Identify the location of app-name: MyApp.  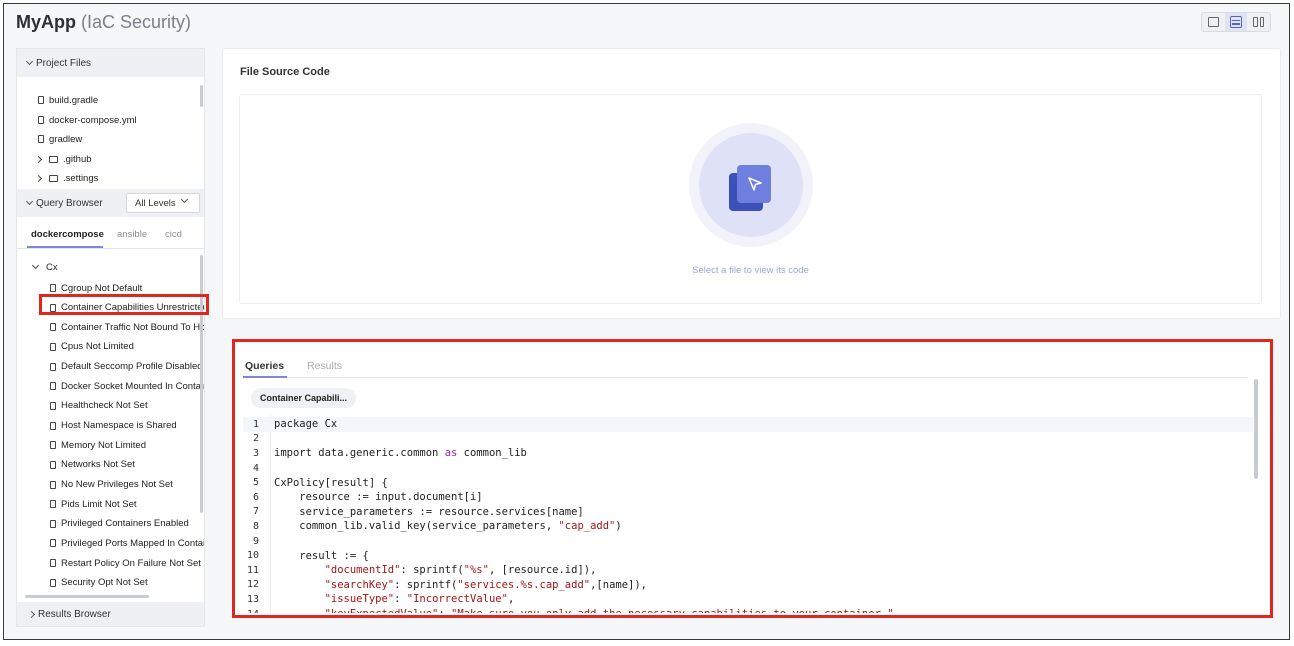
(46, 22).